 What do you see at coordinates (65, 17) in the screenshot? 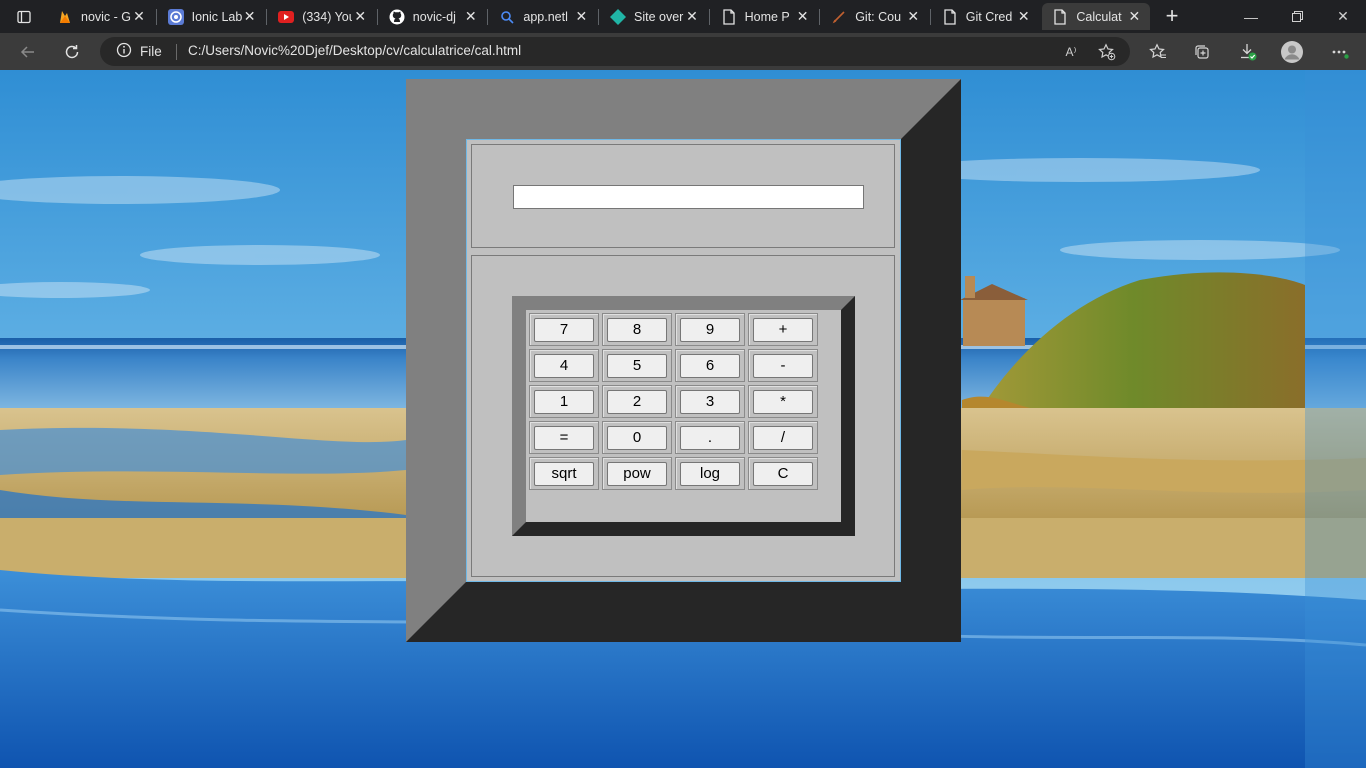
I see `firebase-icon` at bounding box center [65, 17].